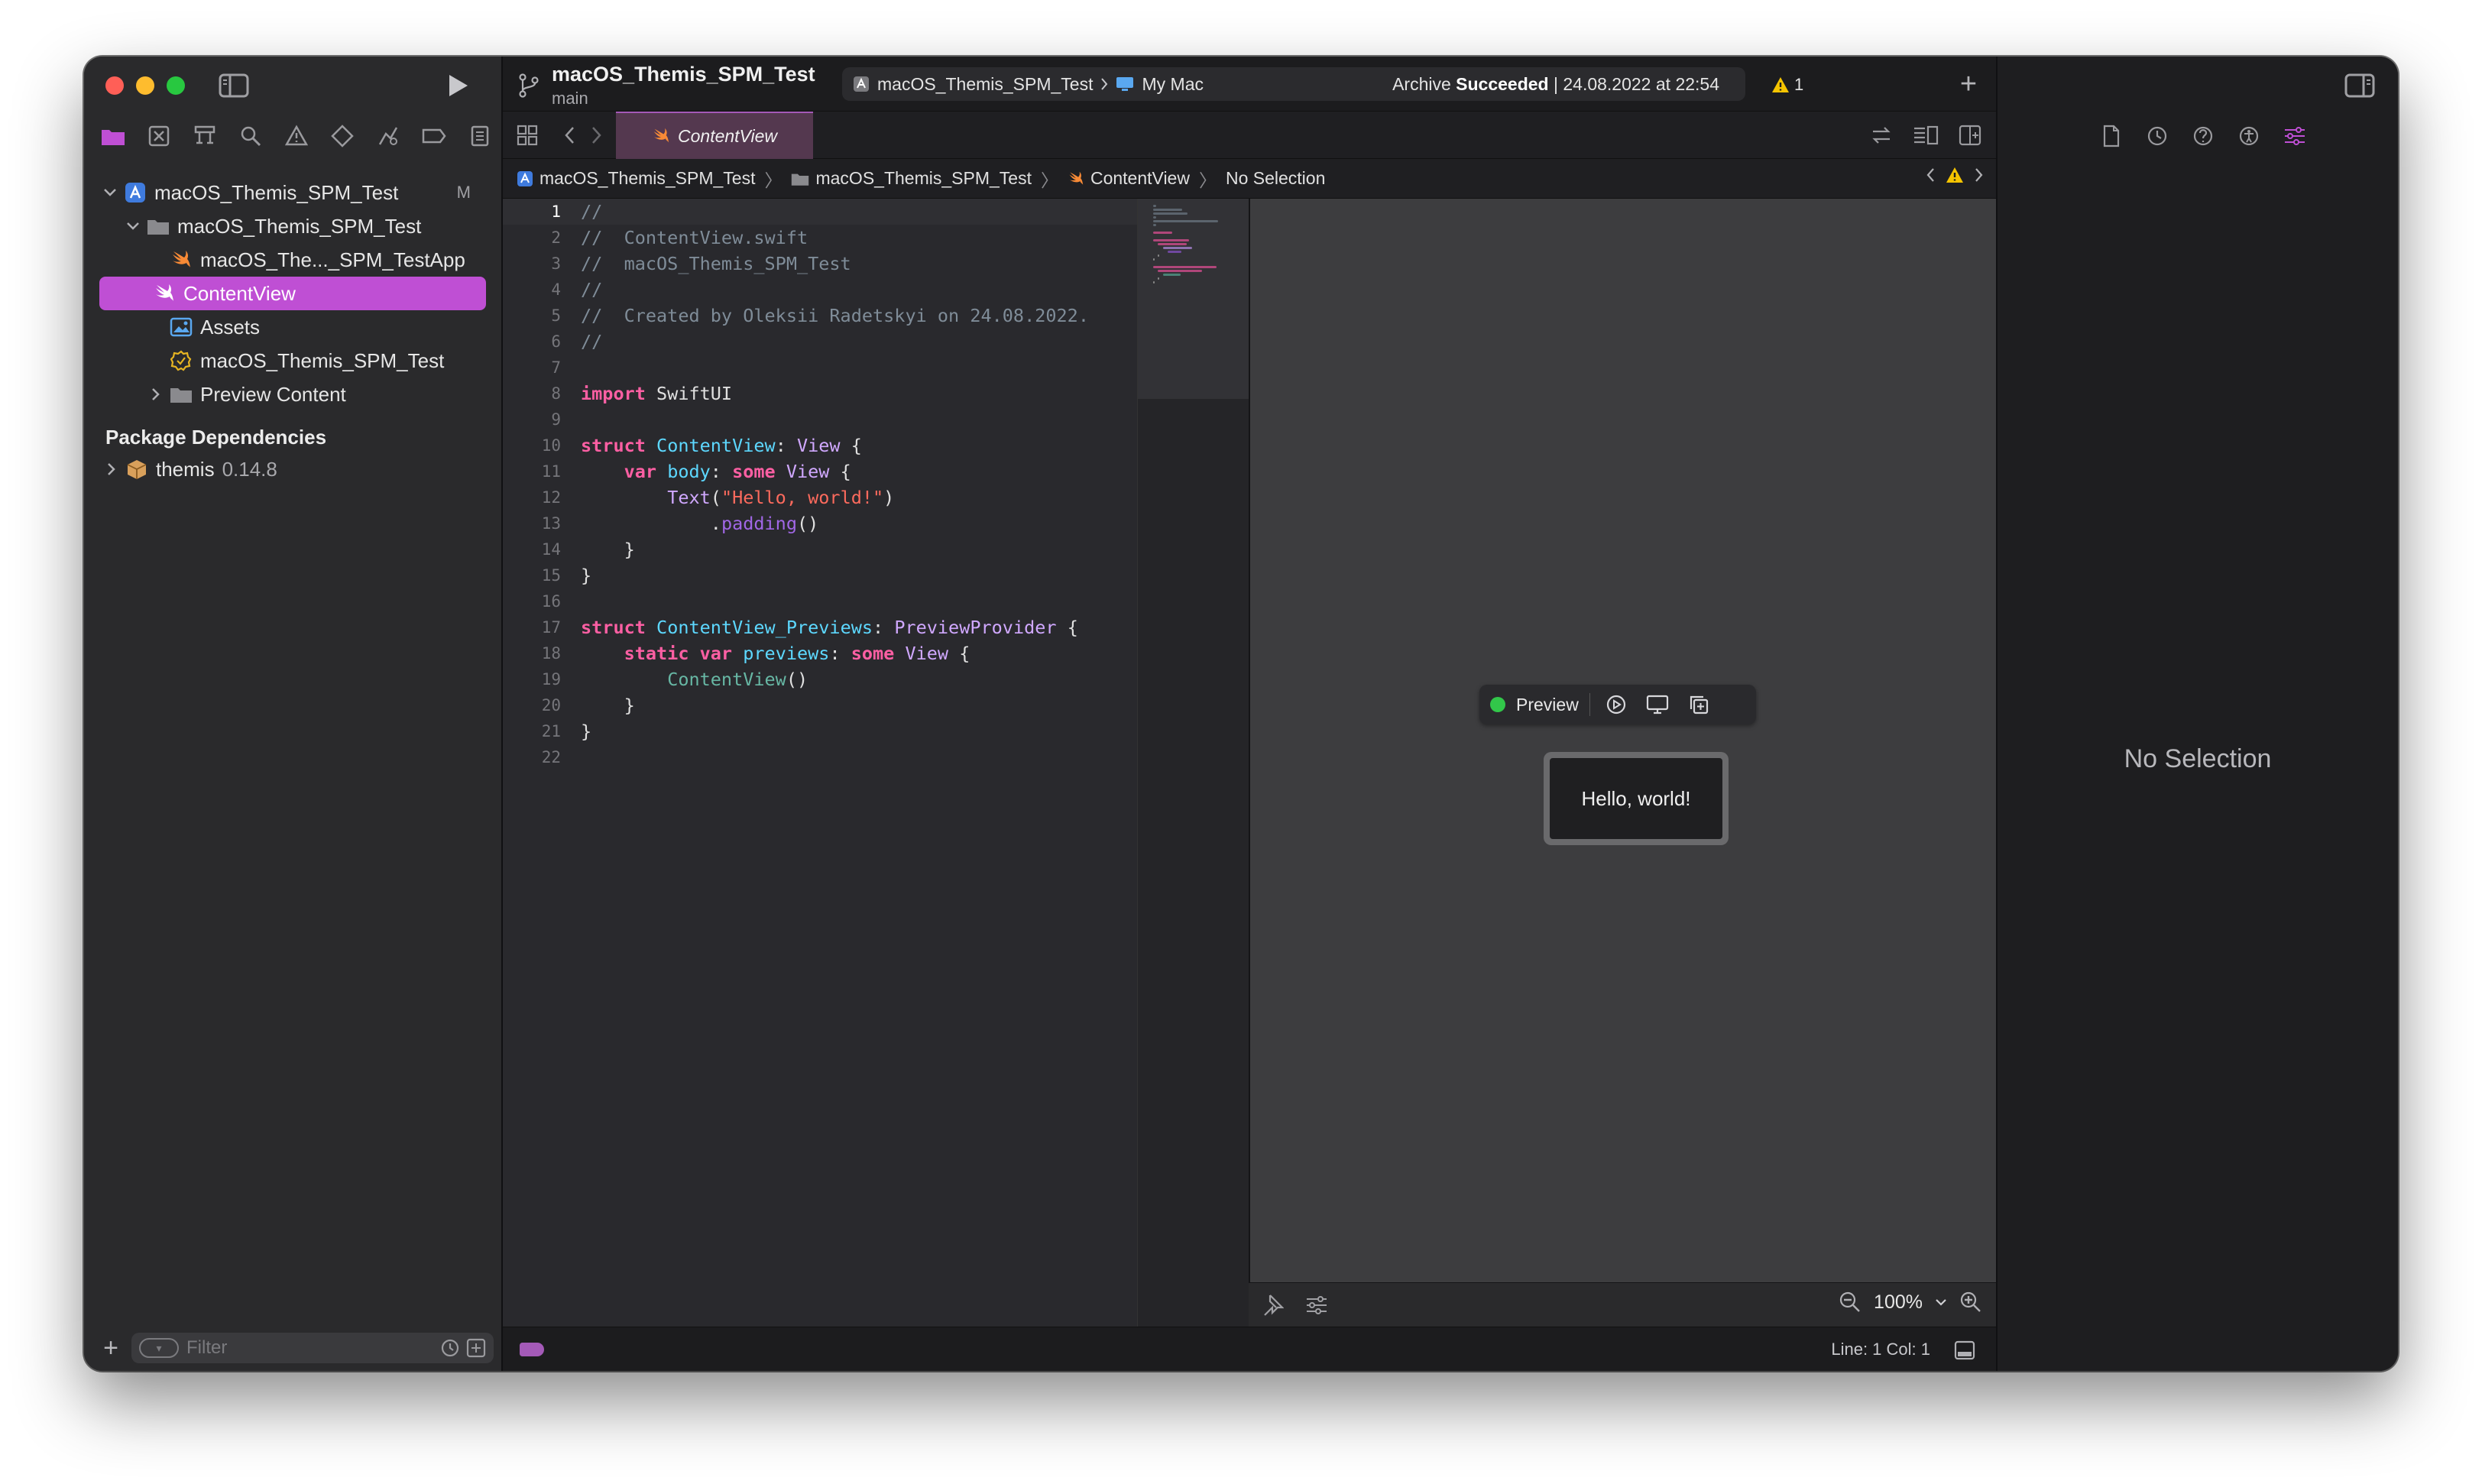 This screenshot has width=2482, height=1484. Describe the element at coordinates (111, 1348) in the screenshot. I see `add-icon: +` at that location.